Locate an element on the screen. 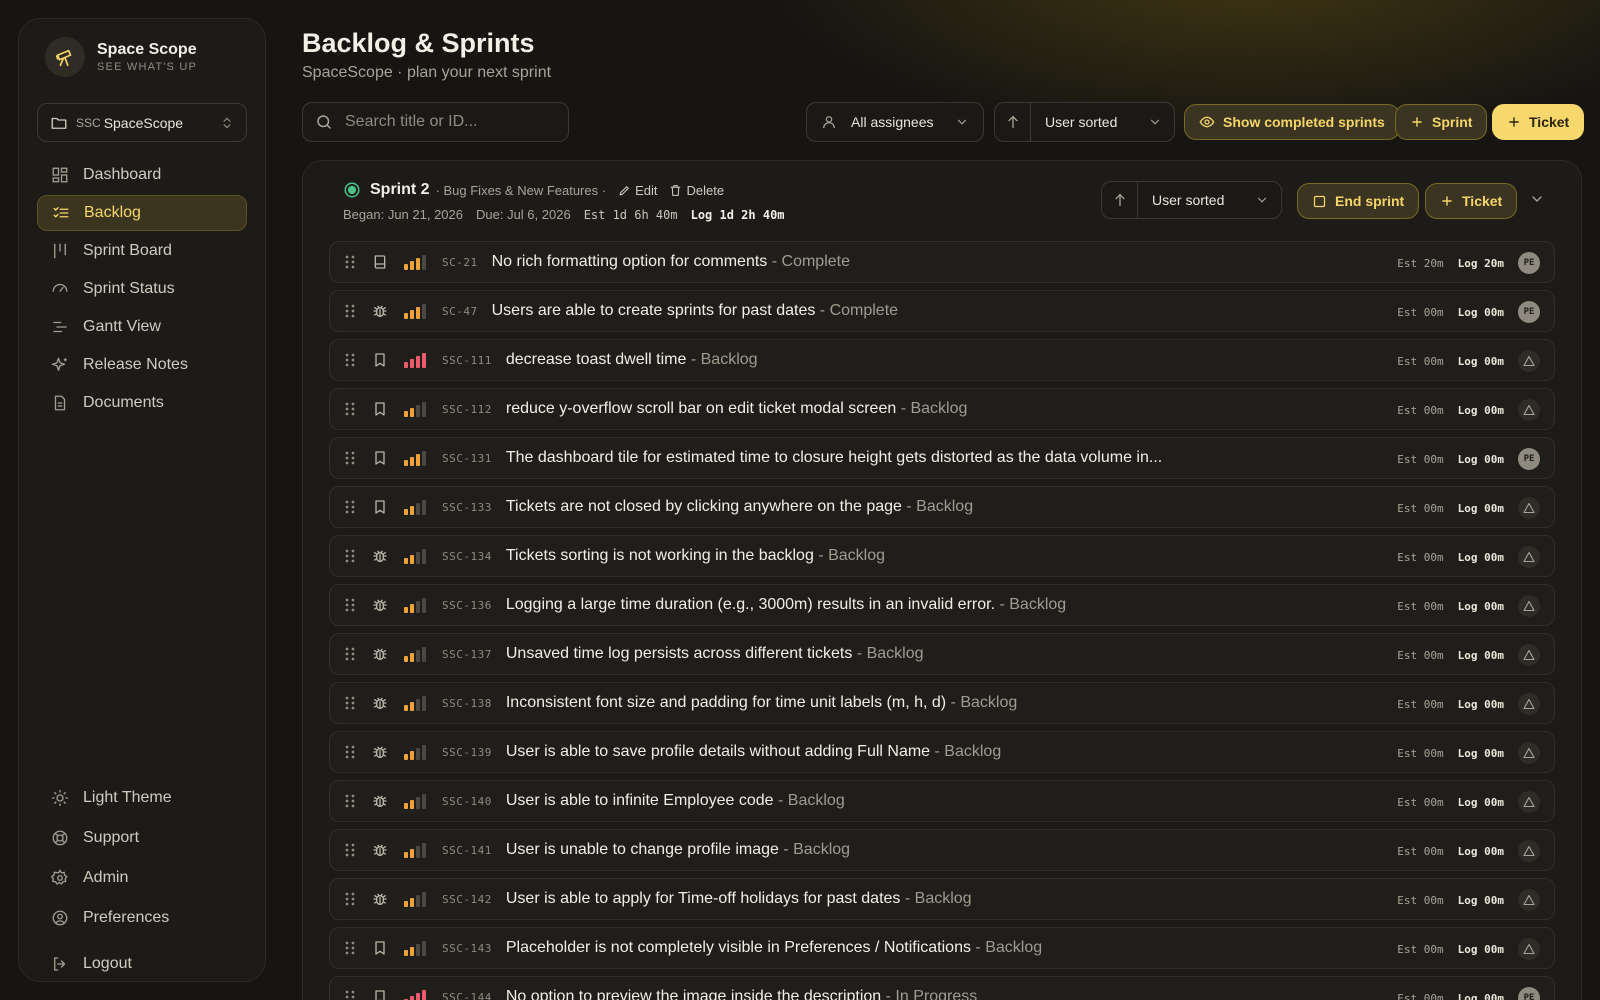 Image resolution: width=1600 pixels, height=1000 pixels. edit-sprint-button: Edit is located at coordinates (637, 190).